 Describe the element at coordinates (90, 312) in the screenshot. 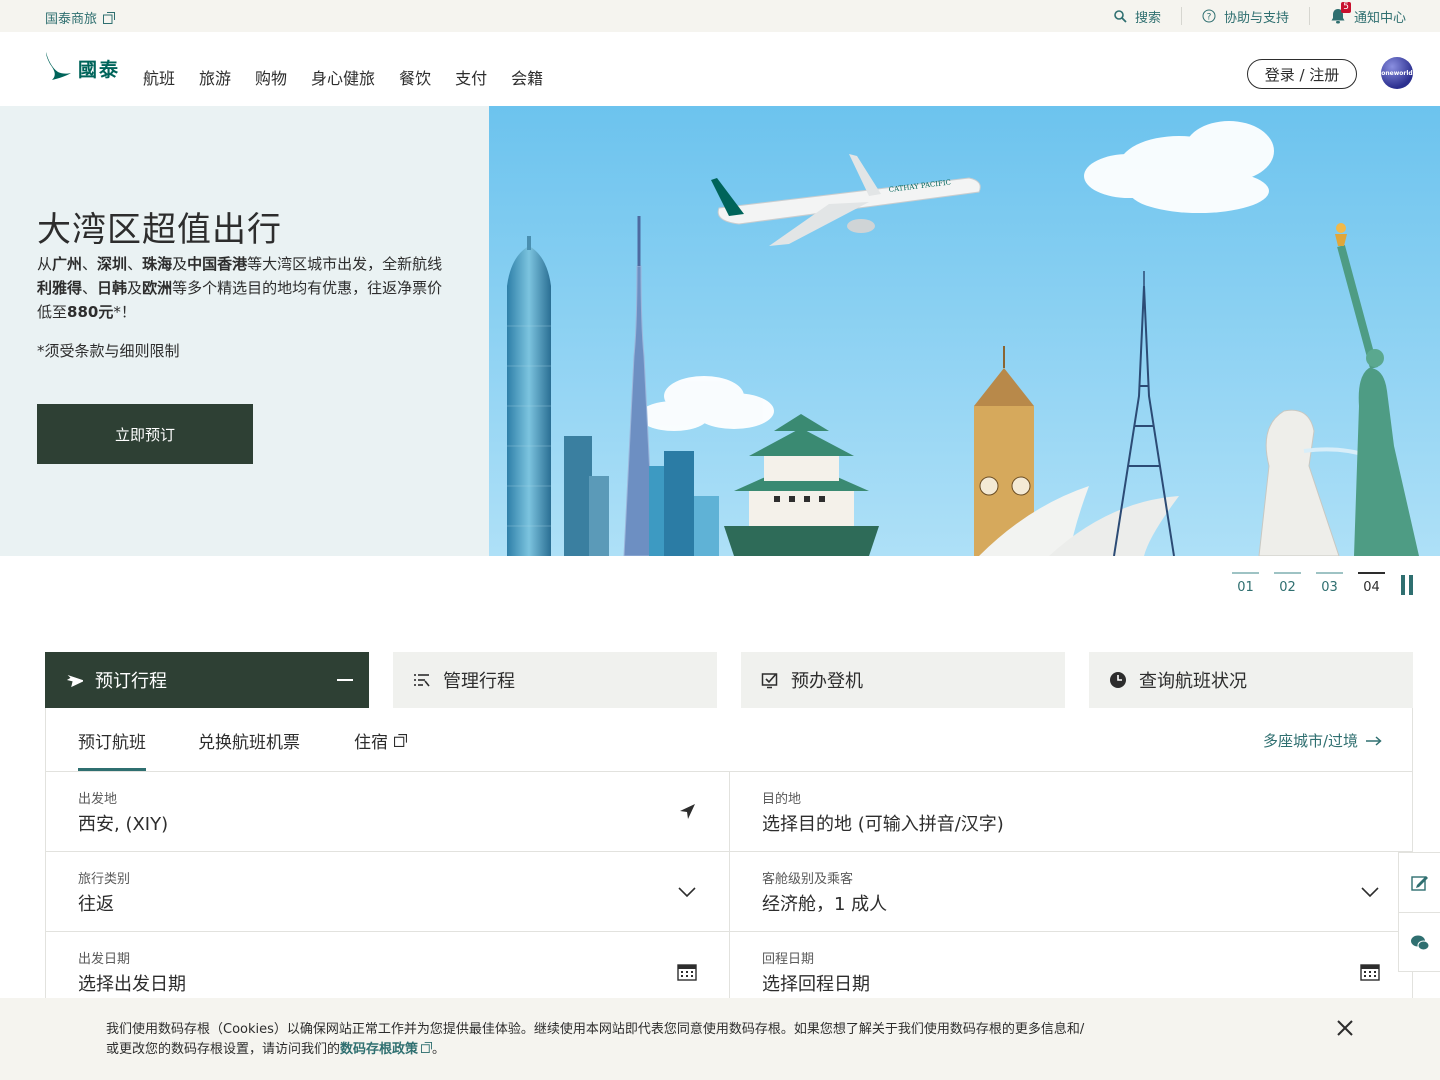

I see `hero-highlight: 880元` at that location.